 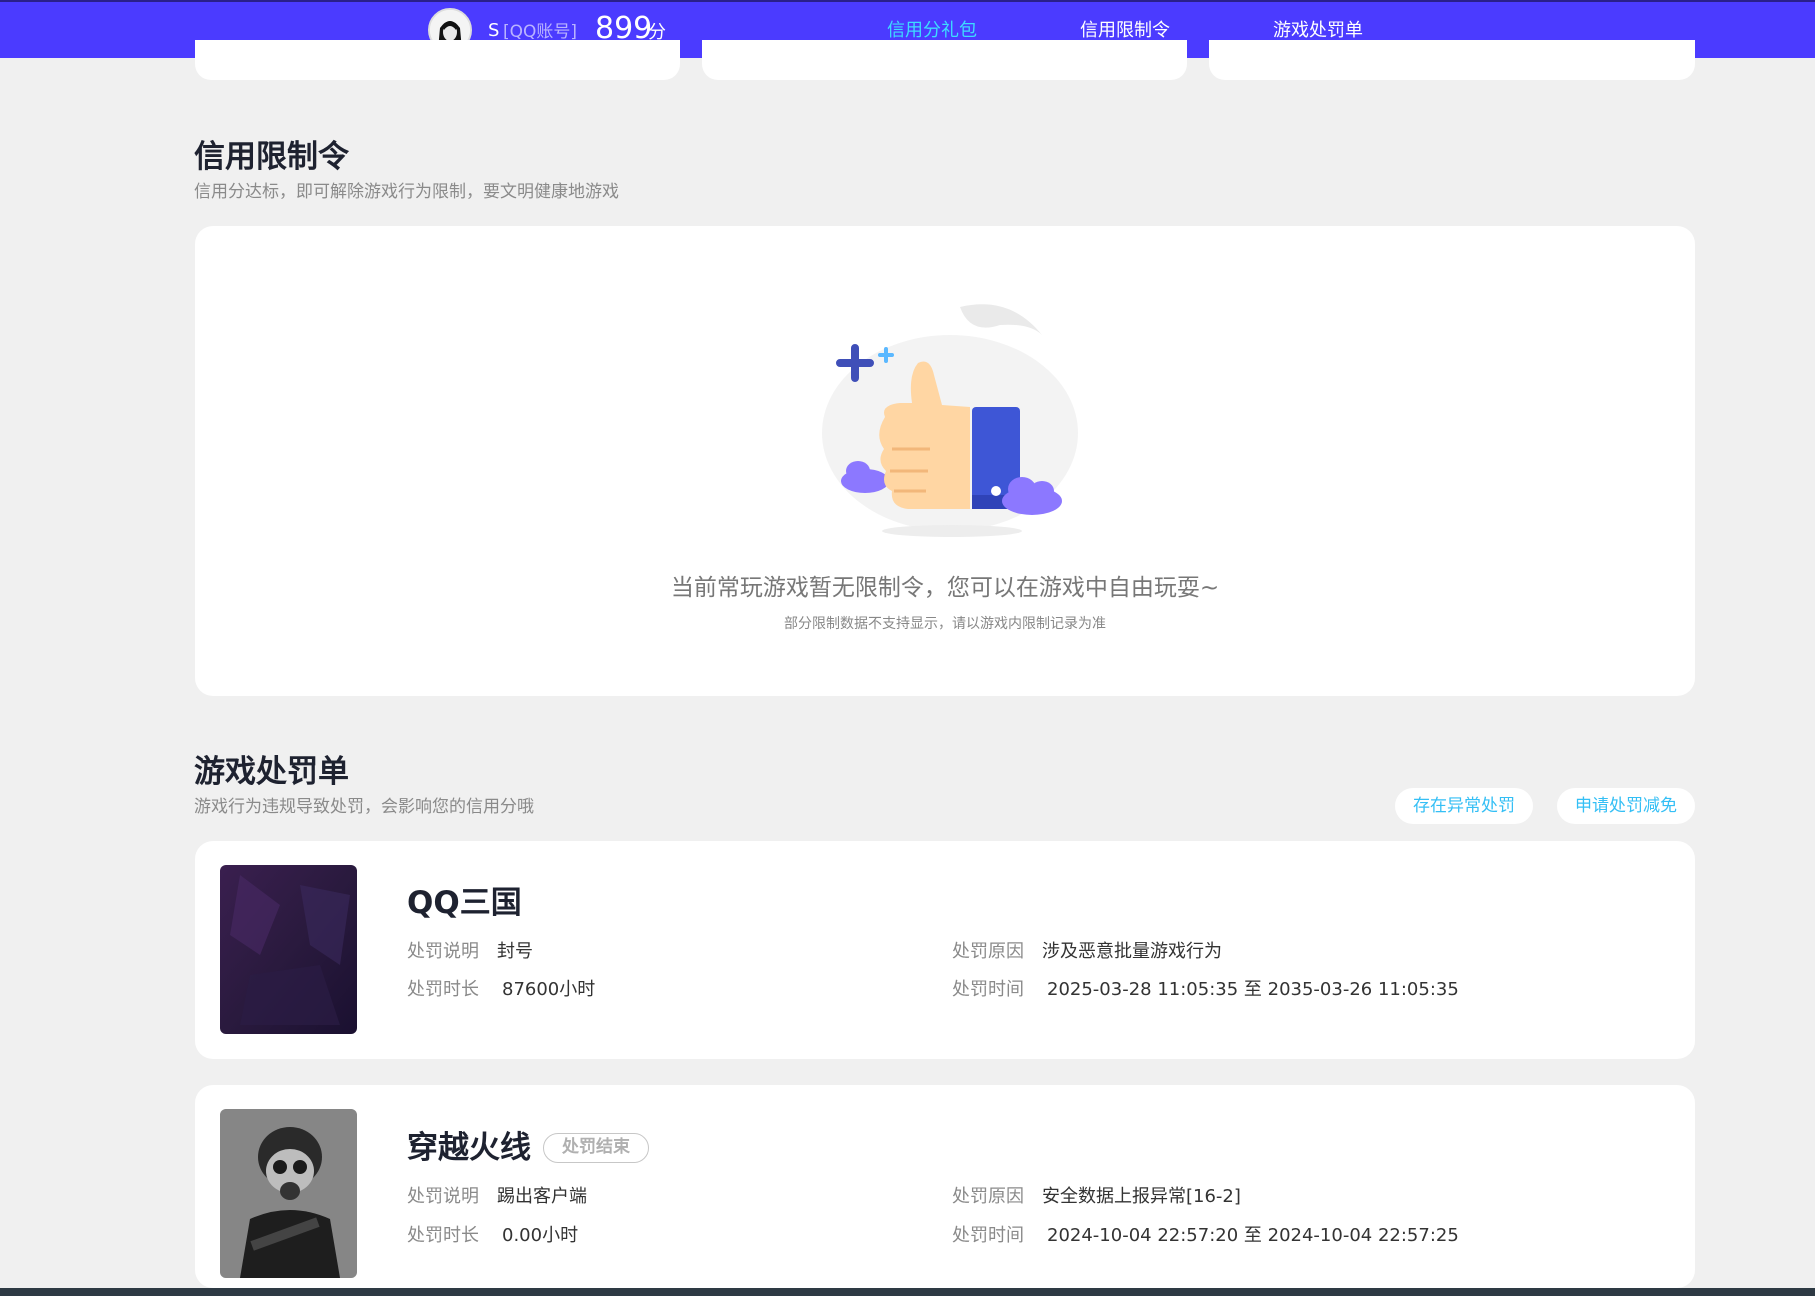 What do you see at coordinates (464, 903) in the screenshot?
I see `game-title: QQ三国` at bounding box center [464, 903].